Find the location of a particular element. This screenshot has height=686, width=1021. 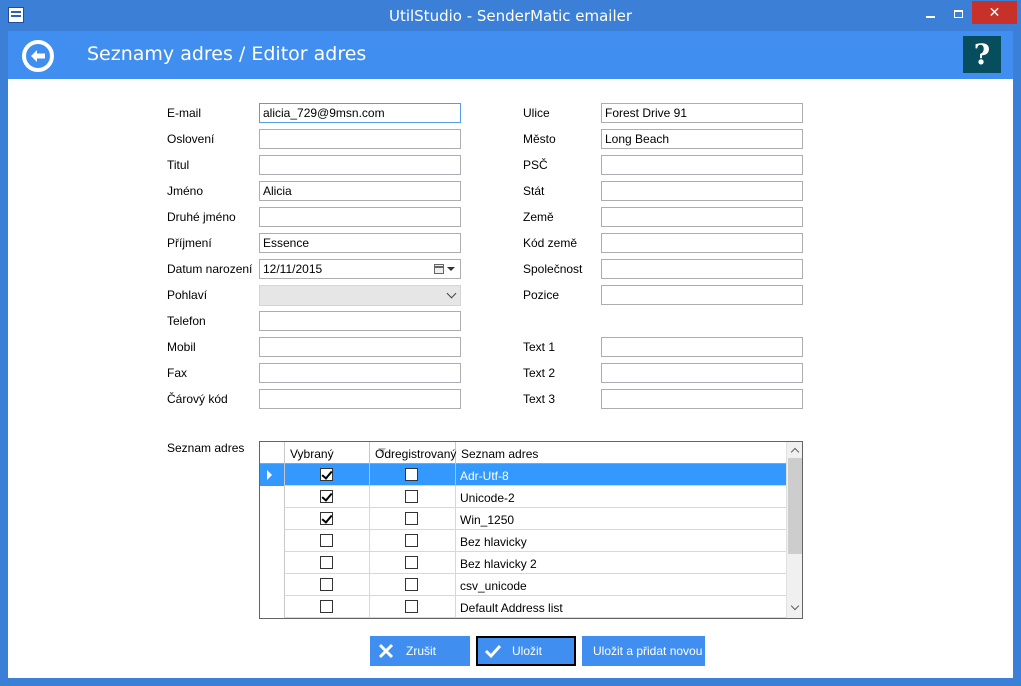

list-name-cell: Adr-Utf-8 is located at coordinates (484, 476).